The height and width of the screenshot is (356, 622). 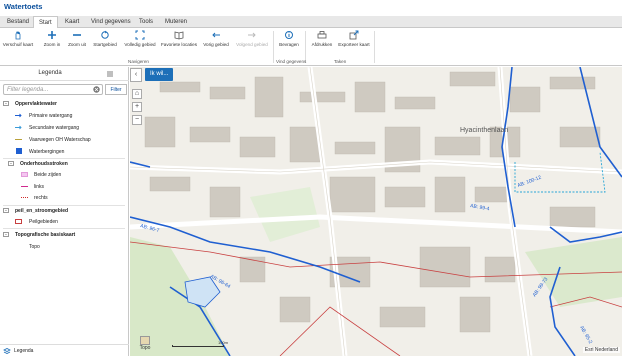 What do you see at coordinates (48, 175) in the screenshot?
I see `legend-item-label: Beide zijden` at bounding box center [48, 175].